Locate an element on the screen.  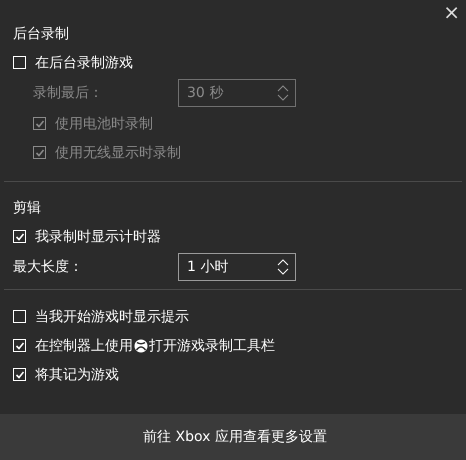
checkbox-option: 当我开始游戏时显示提示 is located at coordinates (101, 316).